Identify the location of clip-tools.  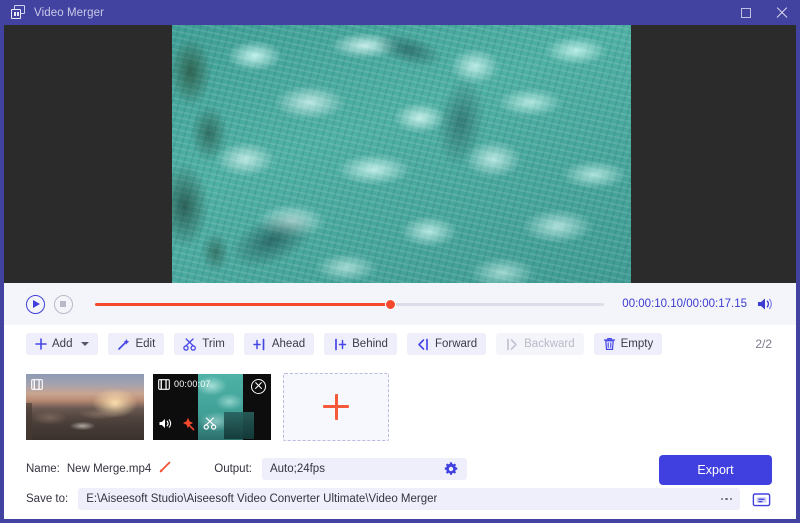
(188, 426).